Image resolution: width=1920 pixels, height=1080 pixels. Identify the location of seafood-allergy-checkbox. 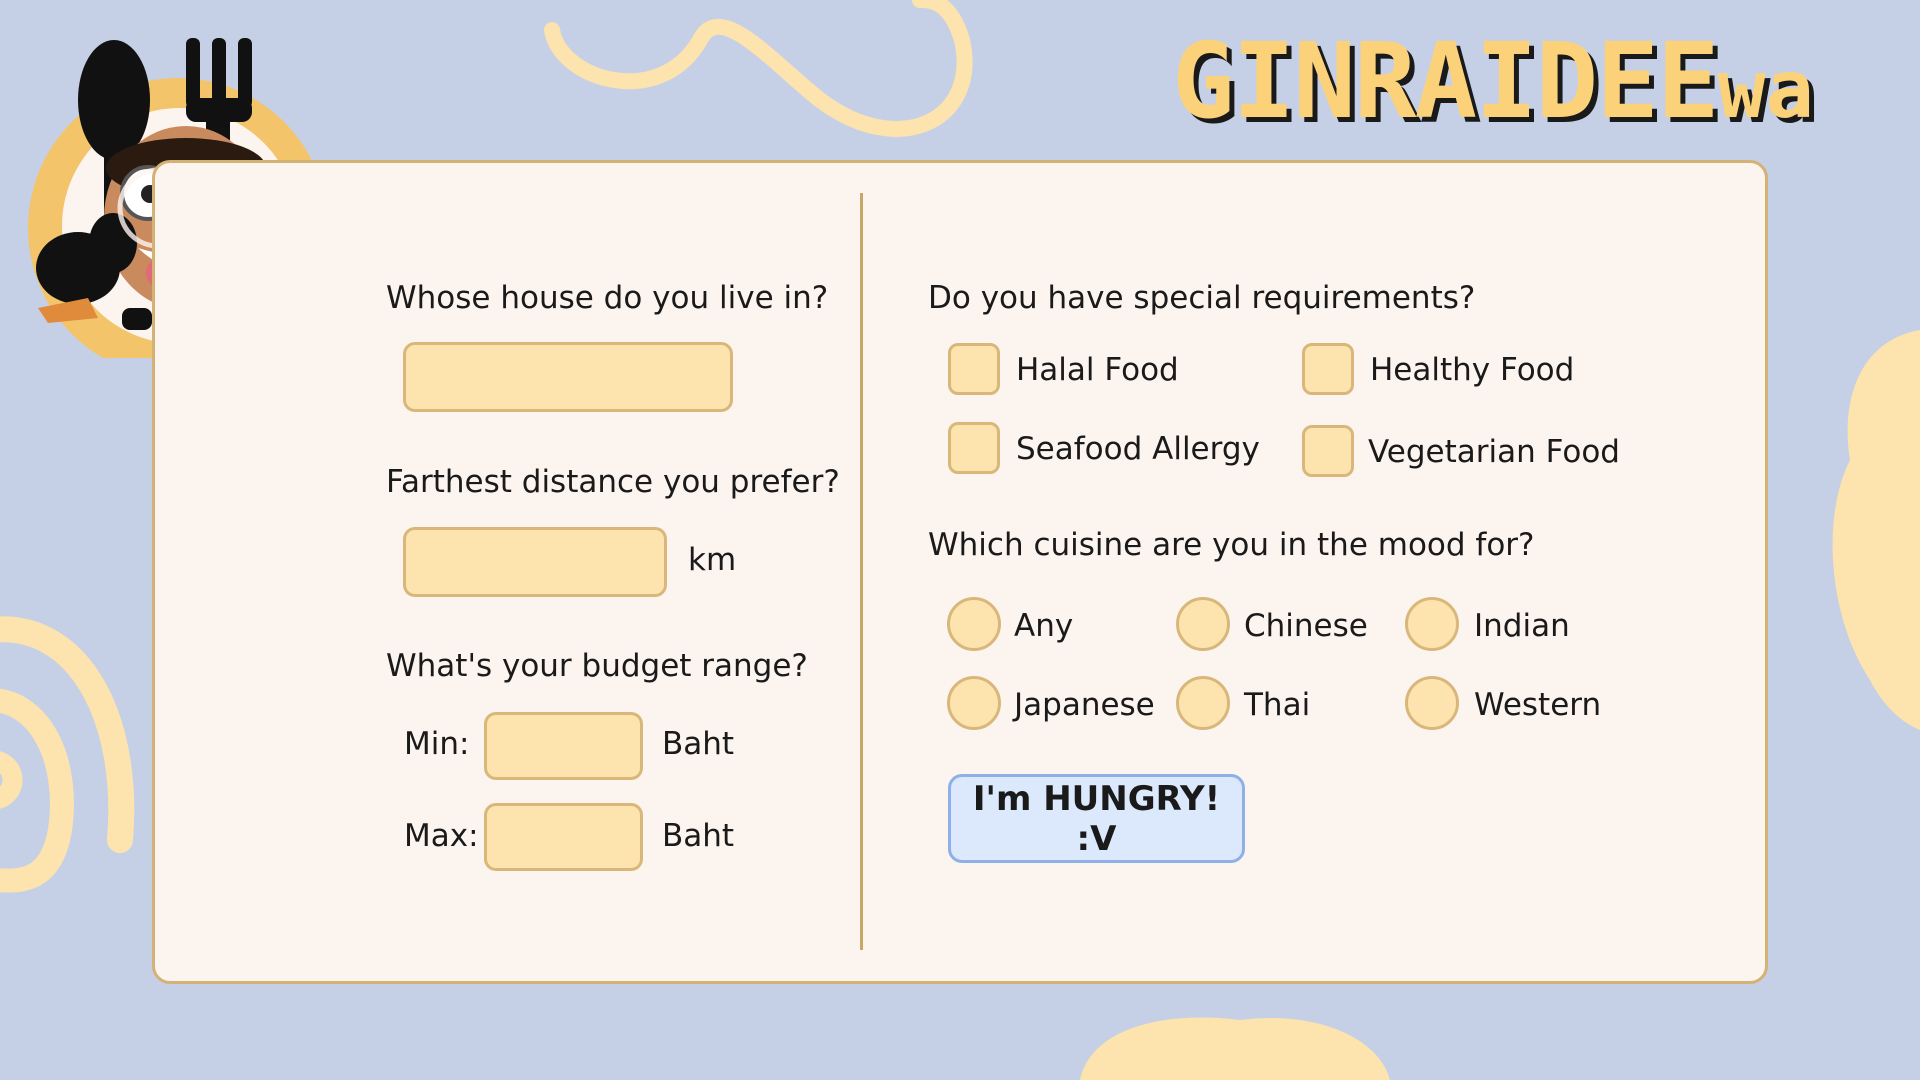
(974, 448).